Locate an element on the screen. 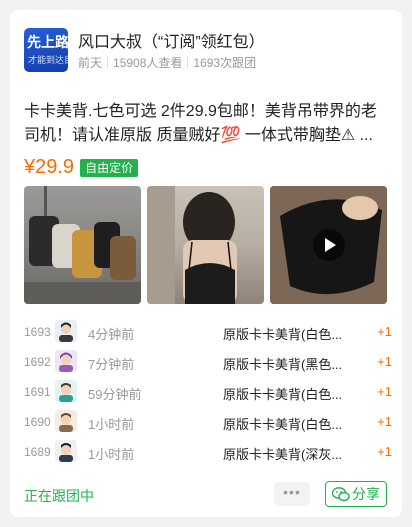 Image resolution: width=412 pixels, height=527 pixels. order-number: 1691 is located at coordinates (37, 392).